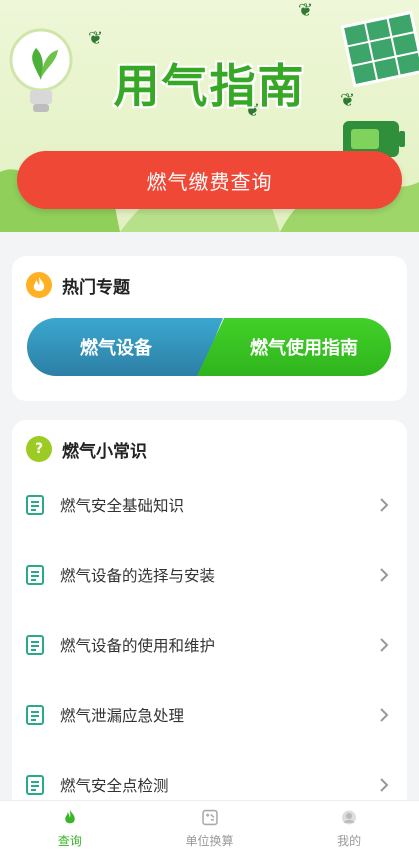 The image size is (419, 849). I want to click on tab-query-label: 查询, so click(69, 841).